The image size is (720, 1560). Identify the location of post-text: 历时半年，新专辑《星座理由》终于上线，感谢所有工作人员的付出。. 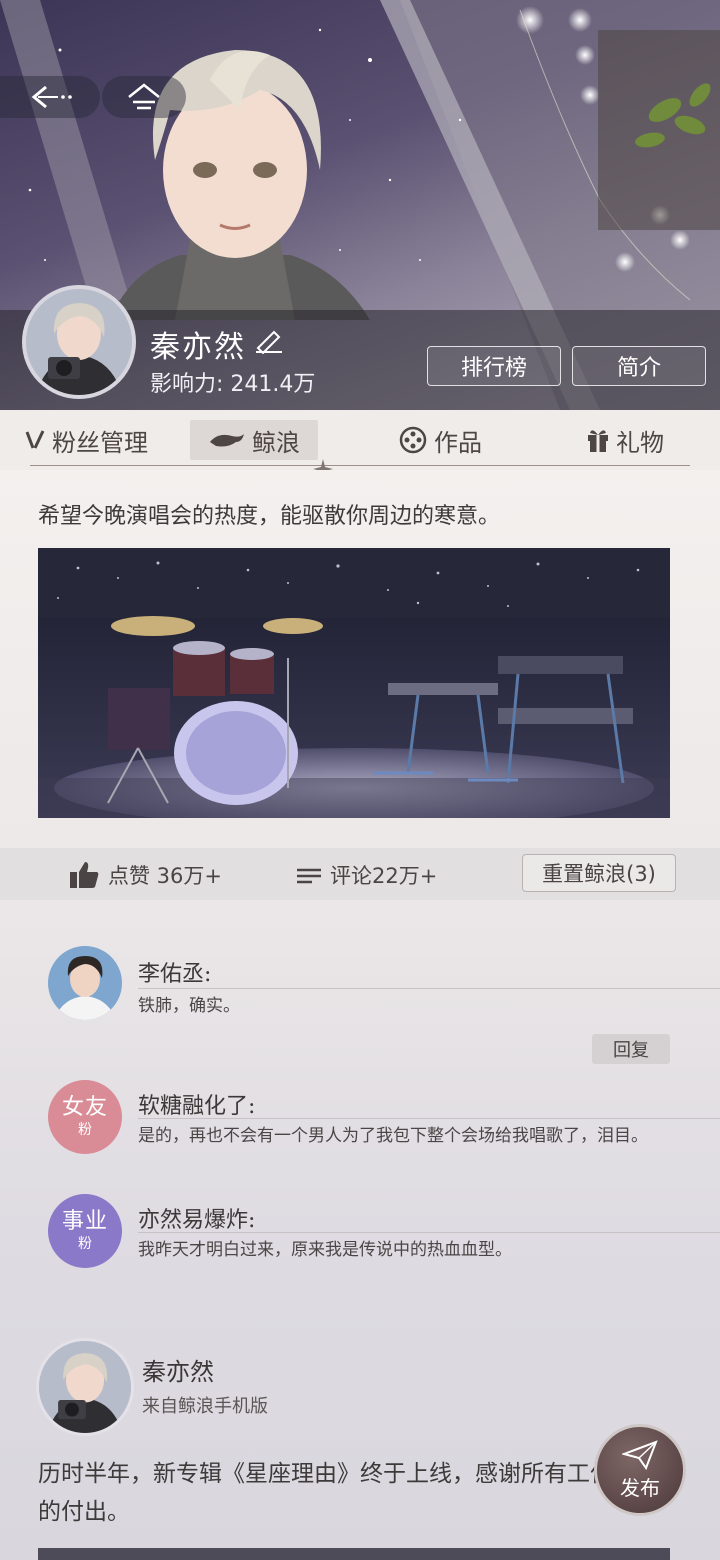
(348, 1493).